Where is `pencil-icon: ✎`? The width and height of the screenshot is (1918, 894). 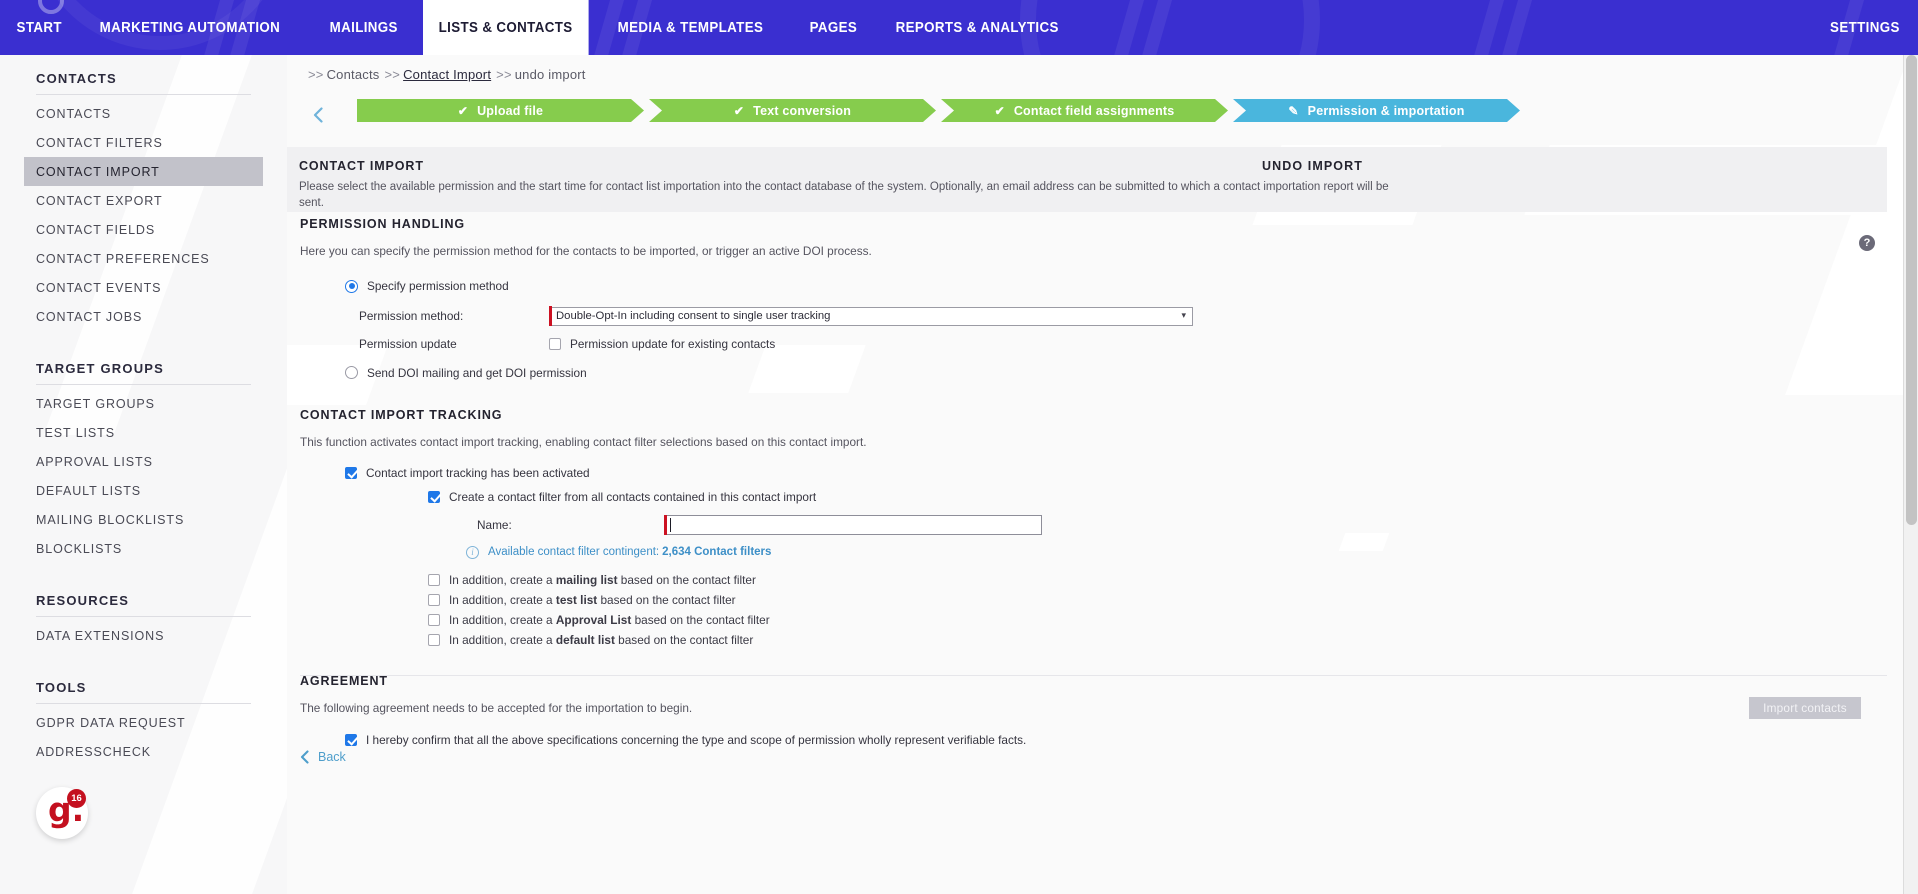 pencil-icon: ✎ is located at coordinates (1293, 110).